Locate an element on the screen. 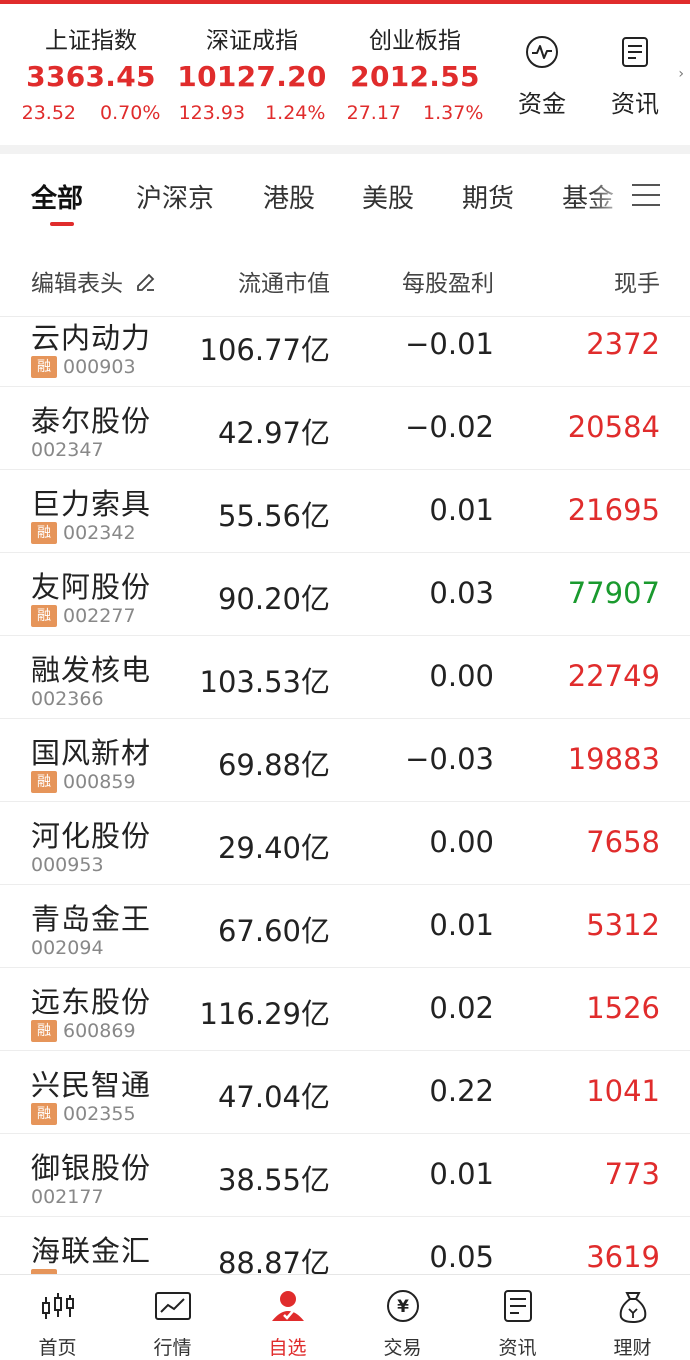 This screenshot has width=690, height=1360. volume-value: 5312 is located at coordinates (623, 925).